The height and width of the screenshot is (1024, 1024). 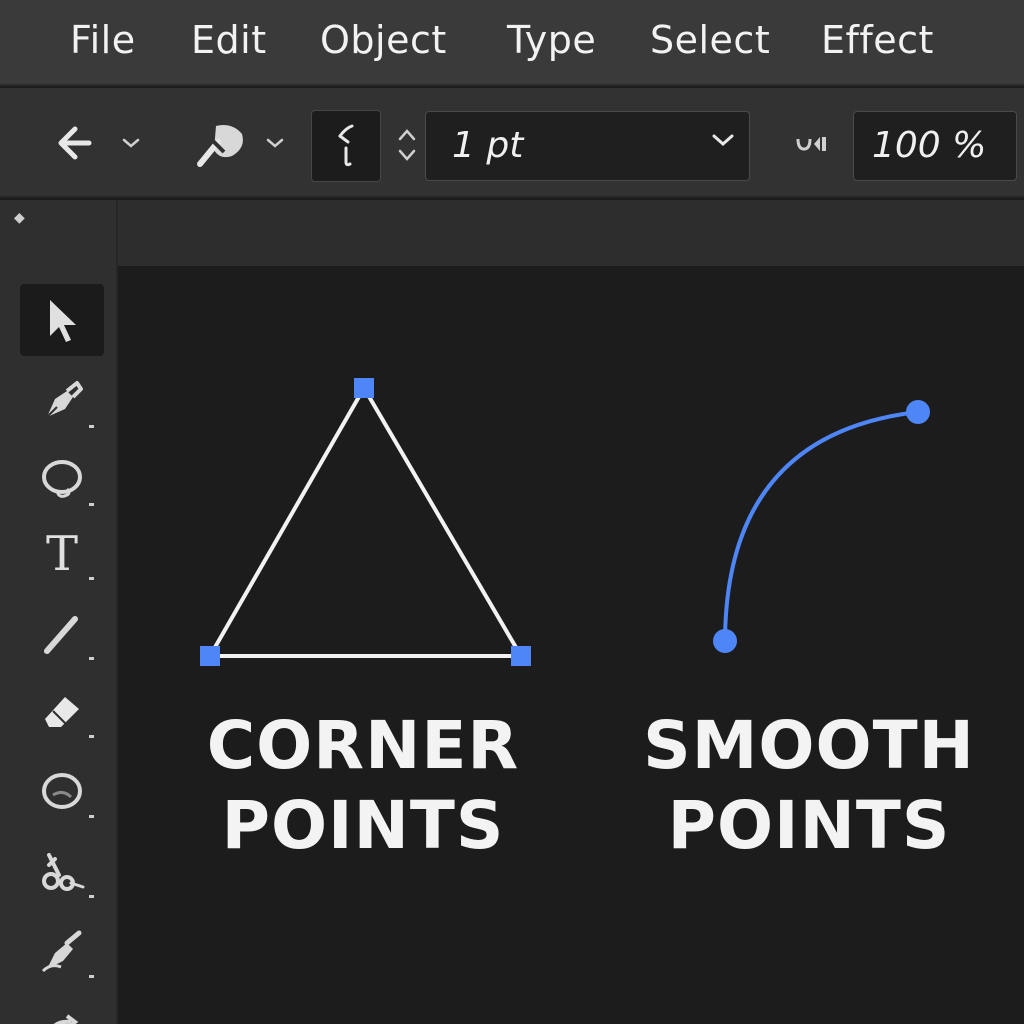 I want to click on menu-effect: Effect, so click(x=877, y=40).